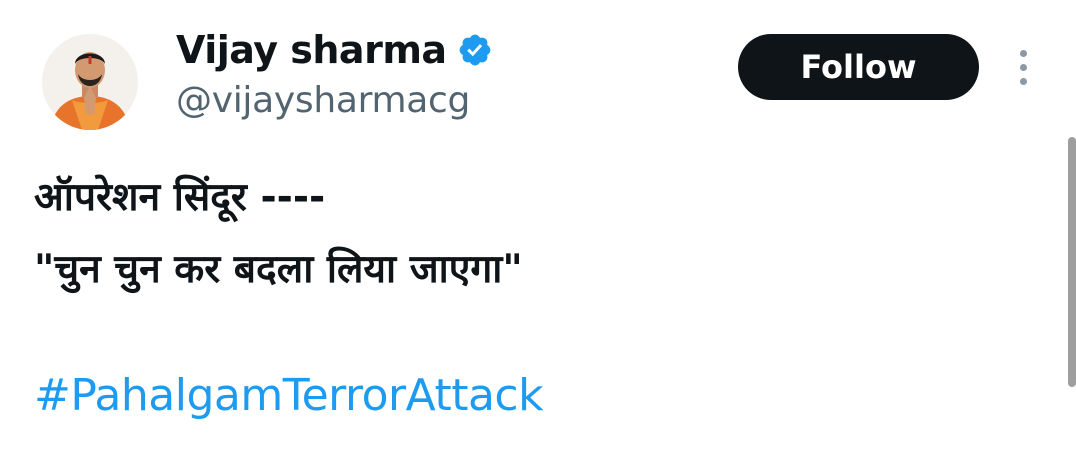 Image resolution: width=1076 pixels, height=452 pixels. What do you see at coordinates (475, 50) in the screenshot?
I see `verified-badge-icon` at bounding box center [475, 50].